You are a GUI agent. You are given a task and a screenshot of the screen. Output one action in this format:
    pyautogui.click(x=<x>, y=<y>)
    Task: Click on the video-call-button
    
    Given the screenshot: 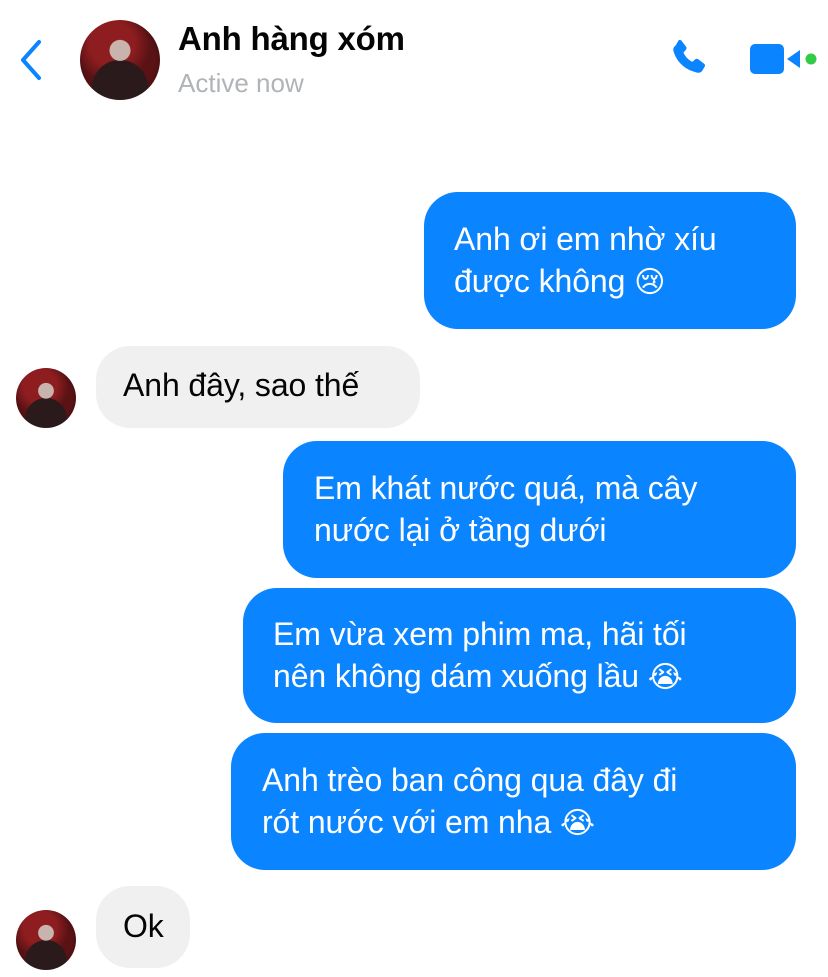 What is the action you would take?
    pyautogui.click(x=784, y=59)
    